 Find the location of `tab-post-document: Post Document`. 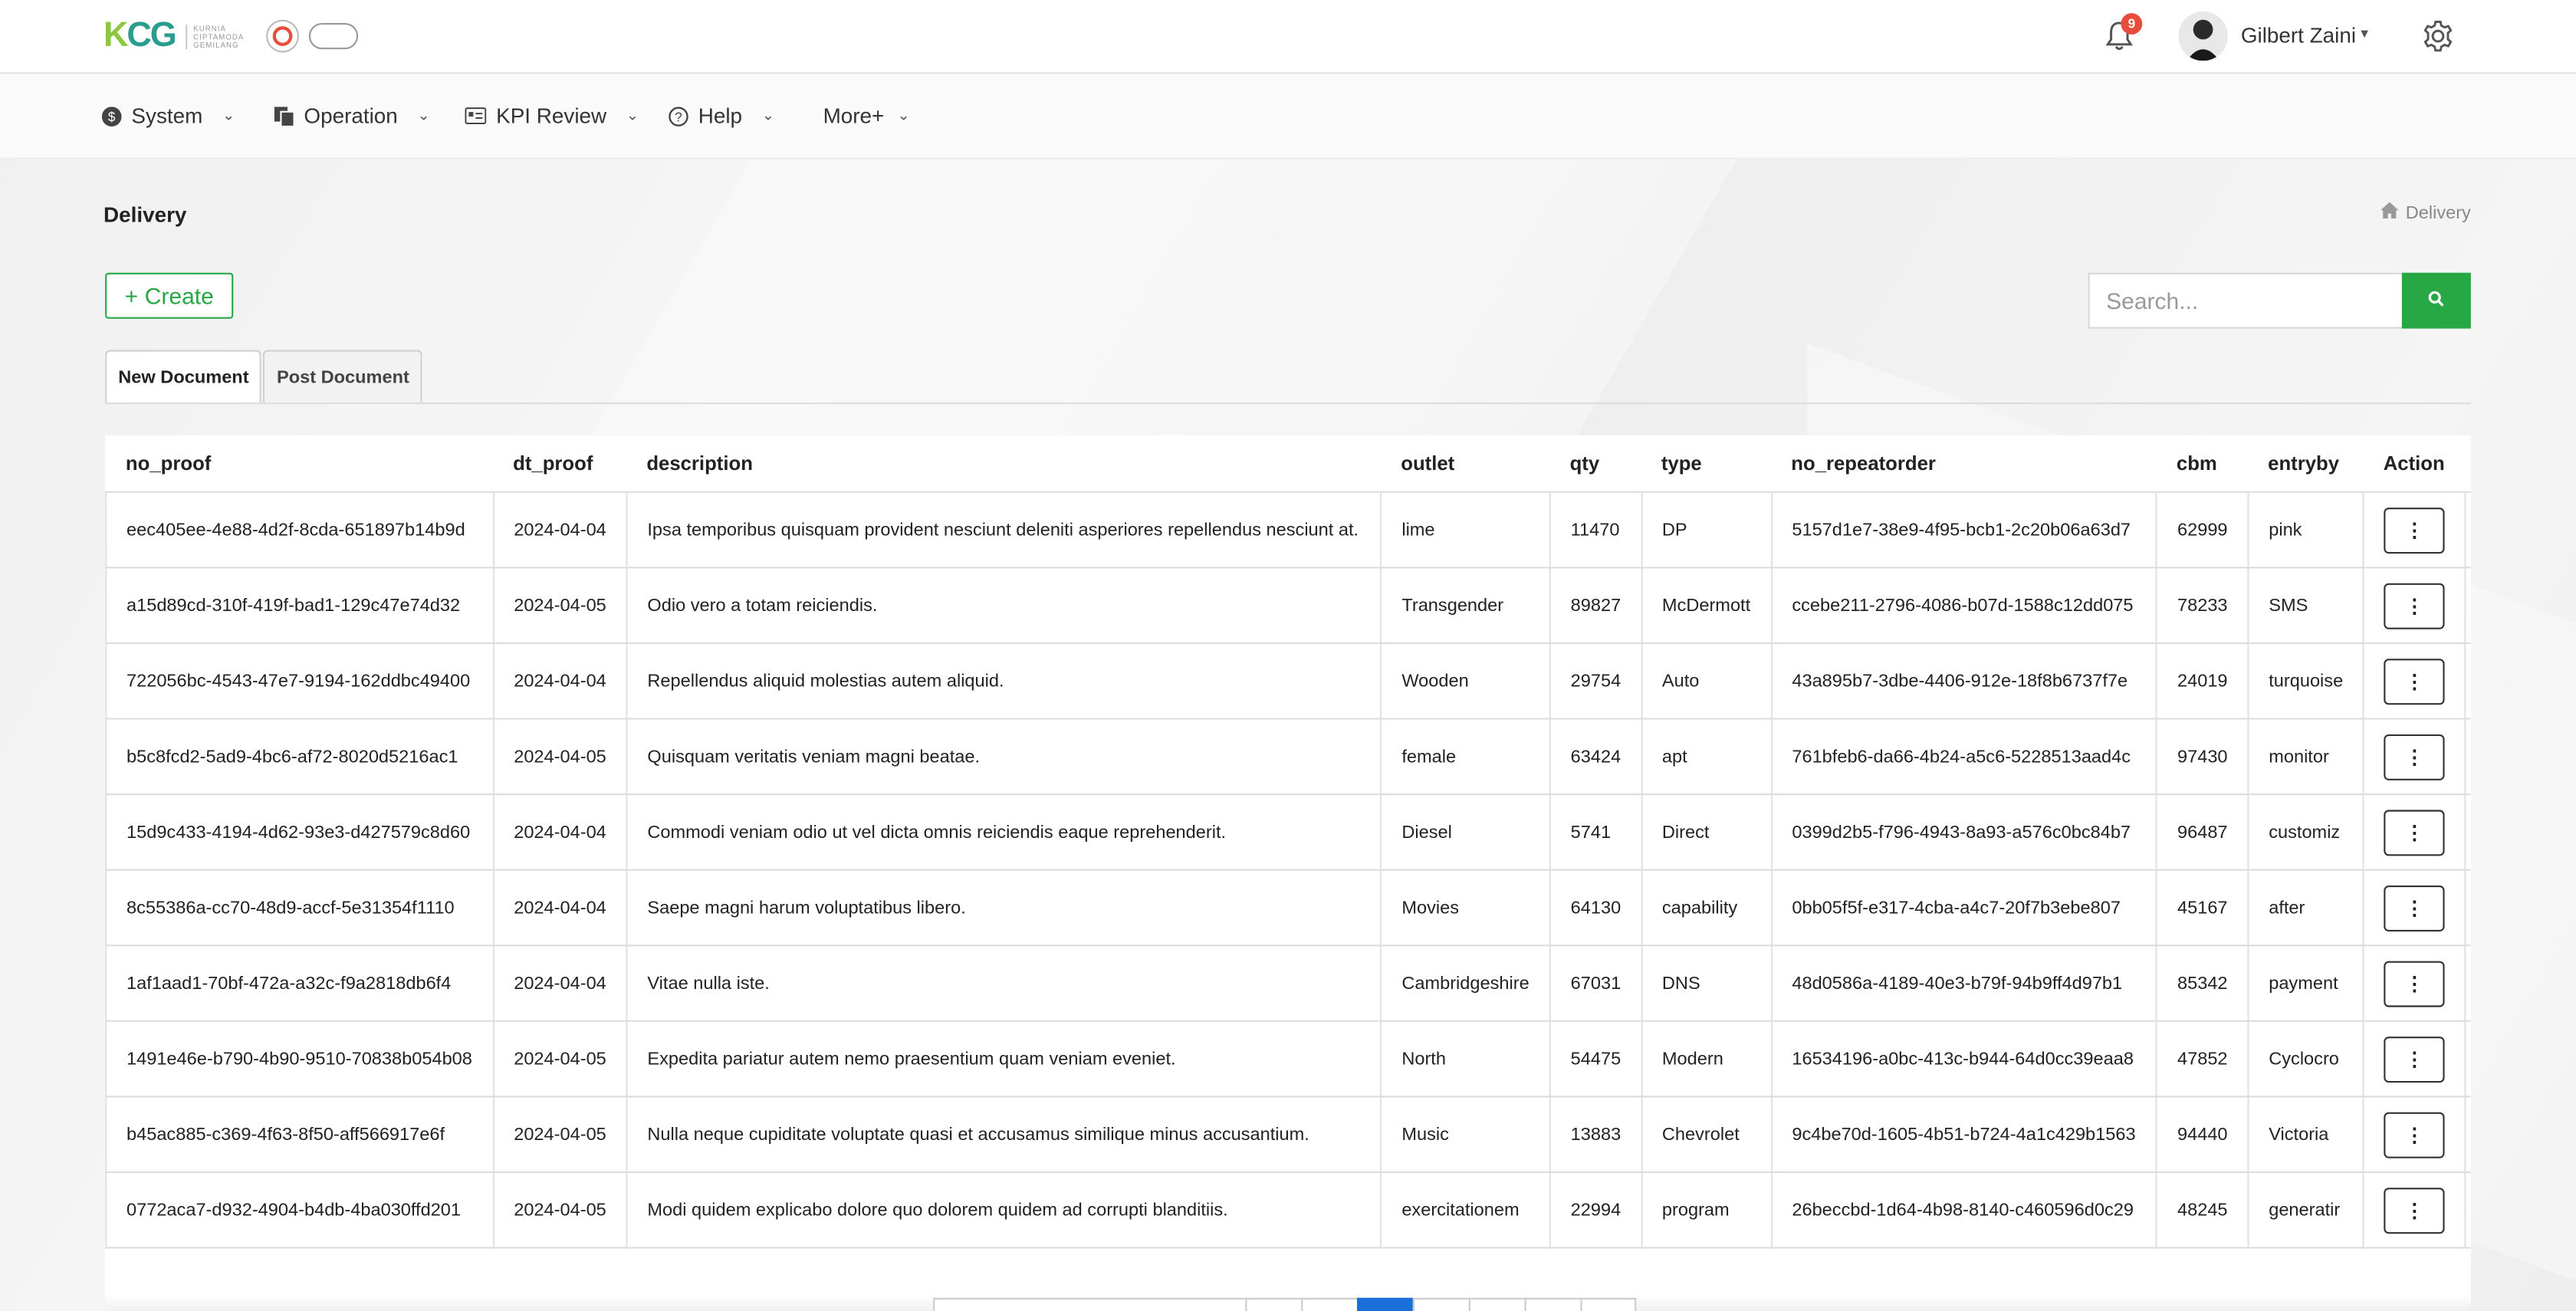

tab-post-document: Post Document is located at coordinates (343, 376).